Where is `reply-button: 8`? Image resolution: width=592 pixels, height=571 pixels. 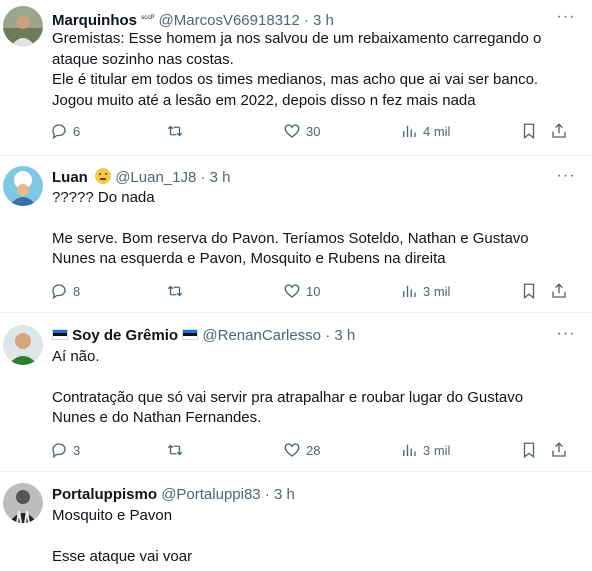 reply-button: 8 is located at coordinates (65, 291).